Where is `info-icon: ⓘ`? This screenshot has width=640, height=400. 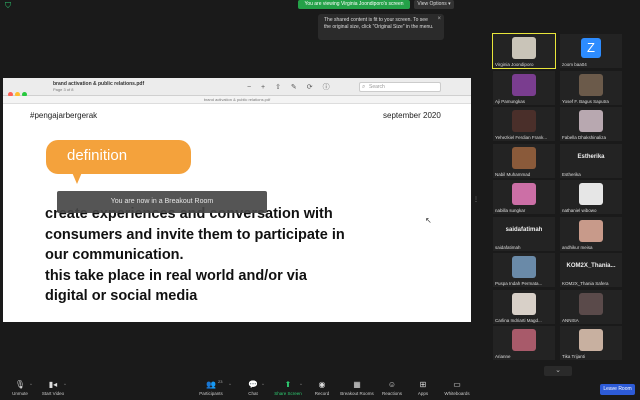
info-icon: ⓘ is located at coordinates (328, 87).